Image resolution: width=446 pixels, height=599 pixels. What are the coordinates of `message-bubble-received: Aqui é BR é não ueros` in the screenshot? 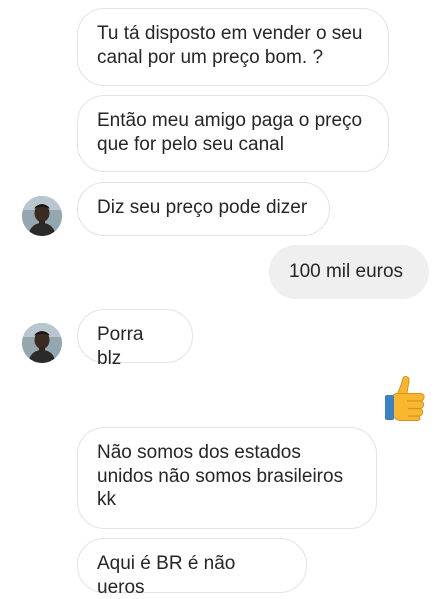 It's located at (192, 568).